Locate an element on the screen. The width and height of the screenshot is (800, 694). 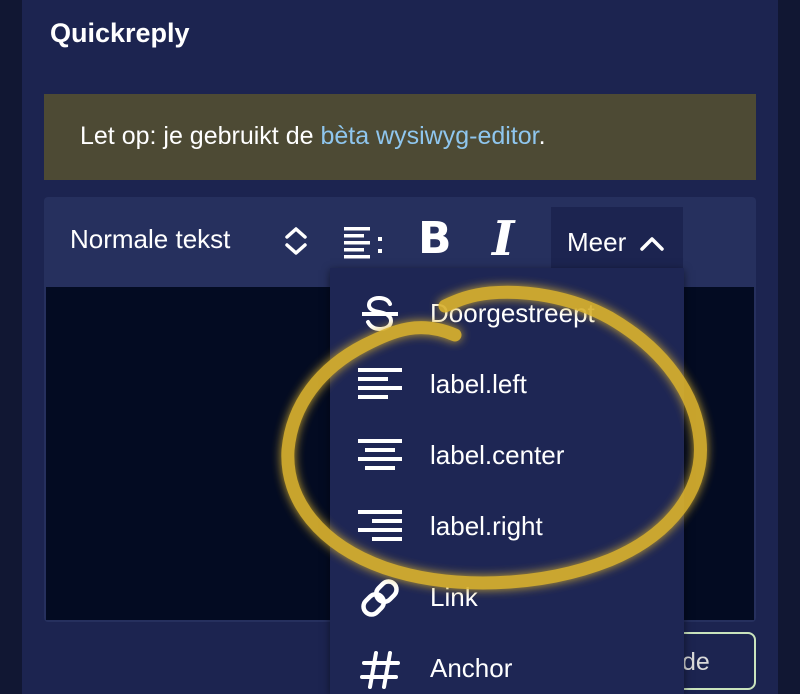
menu-item-label: Link is located at coordinates (454, 597).